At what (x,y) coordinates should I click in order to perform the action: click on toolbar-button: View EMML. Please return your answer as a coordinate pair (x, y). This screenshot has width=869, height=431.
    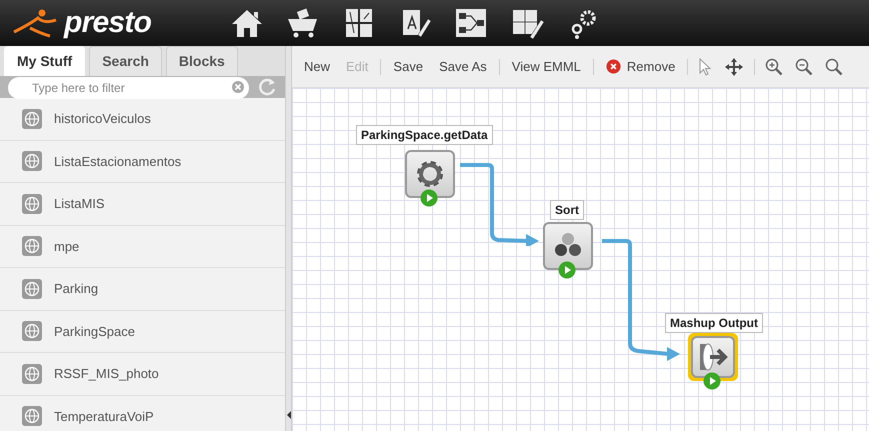
    Looking at the image, I should click on (546, 66).